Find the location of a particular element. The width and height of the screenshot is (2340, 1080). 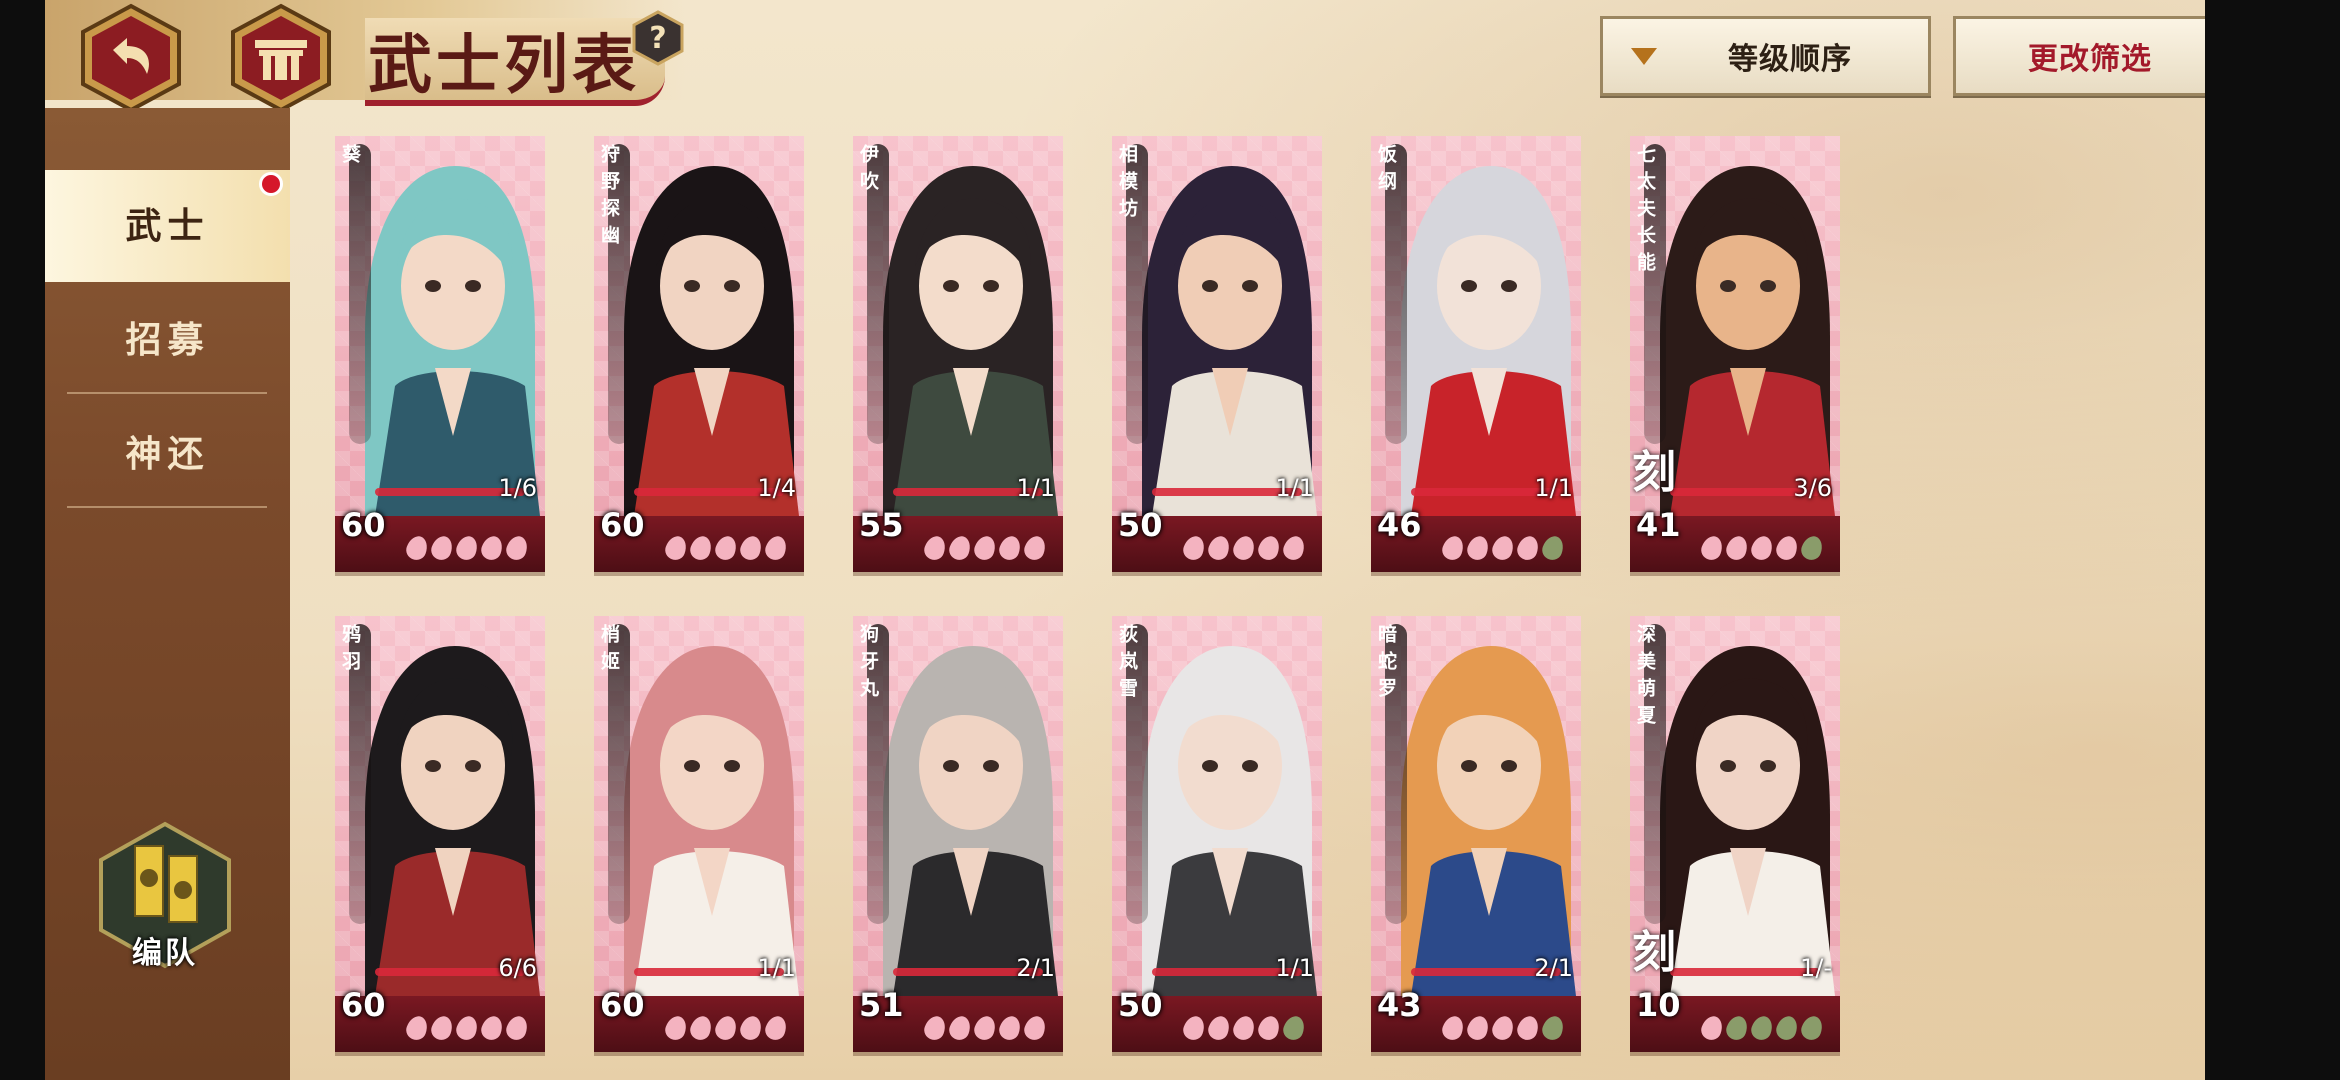

sidebar-divider is located at coordinates (167, 393).